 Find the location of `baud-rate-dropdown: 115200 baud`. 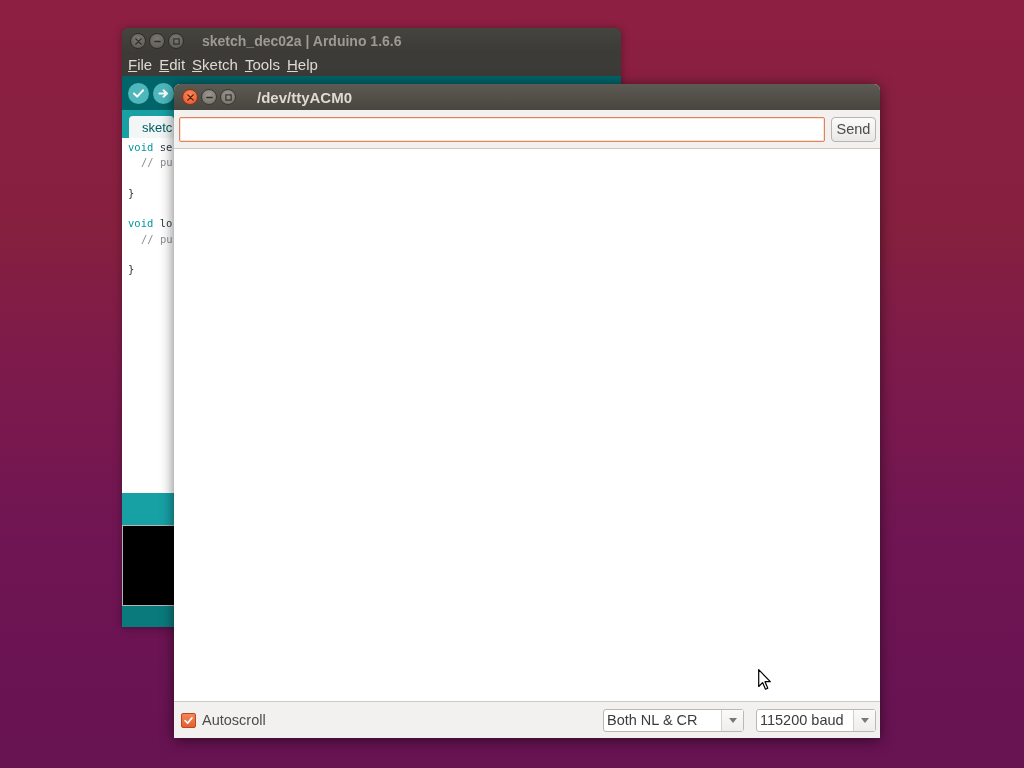

baud-rate-dropdown: 115200 baud is located at coordinates (816, 720).